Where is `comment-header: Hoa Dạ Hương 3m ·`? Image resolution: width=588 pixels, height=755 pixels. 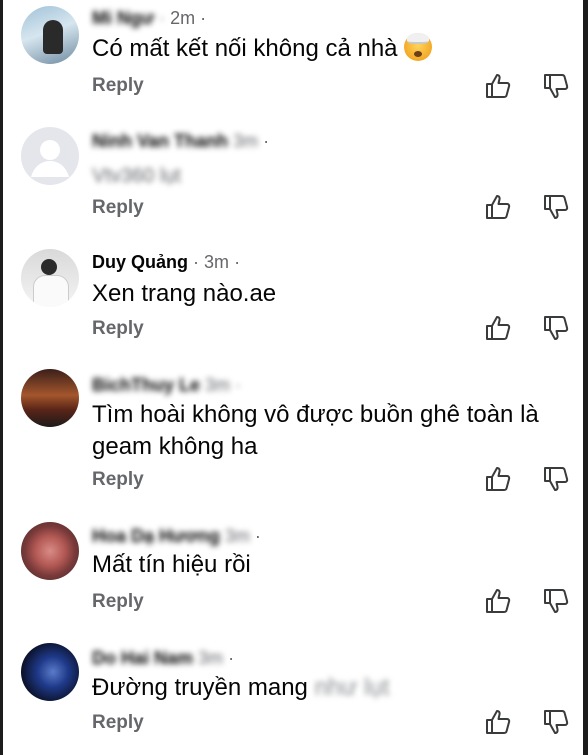 comment-header: Hoa Dạ Hương 3m · is located at coordinates (176, 536).